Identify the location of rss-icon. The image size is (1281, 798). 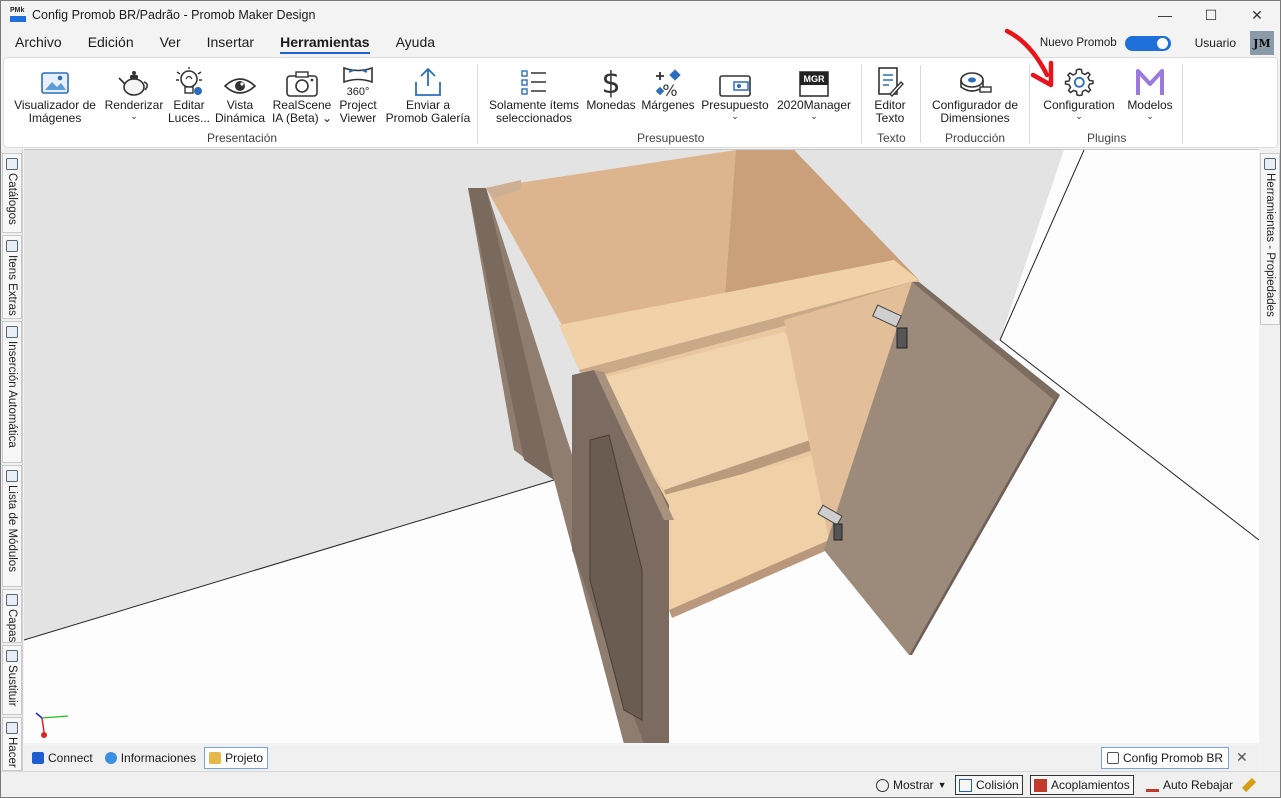
(38, 758).